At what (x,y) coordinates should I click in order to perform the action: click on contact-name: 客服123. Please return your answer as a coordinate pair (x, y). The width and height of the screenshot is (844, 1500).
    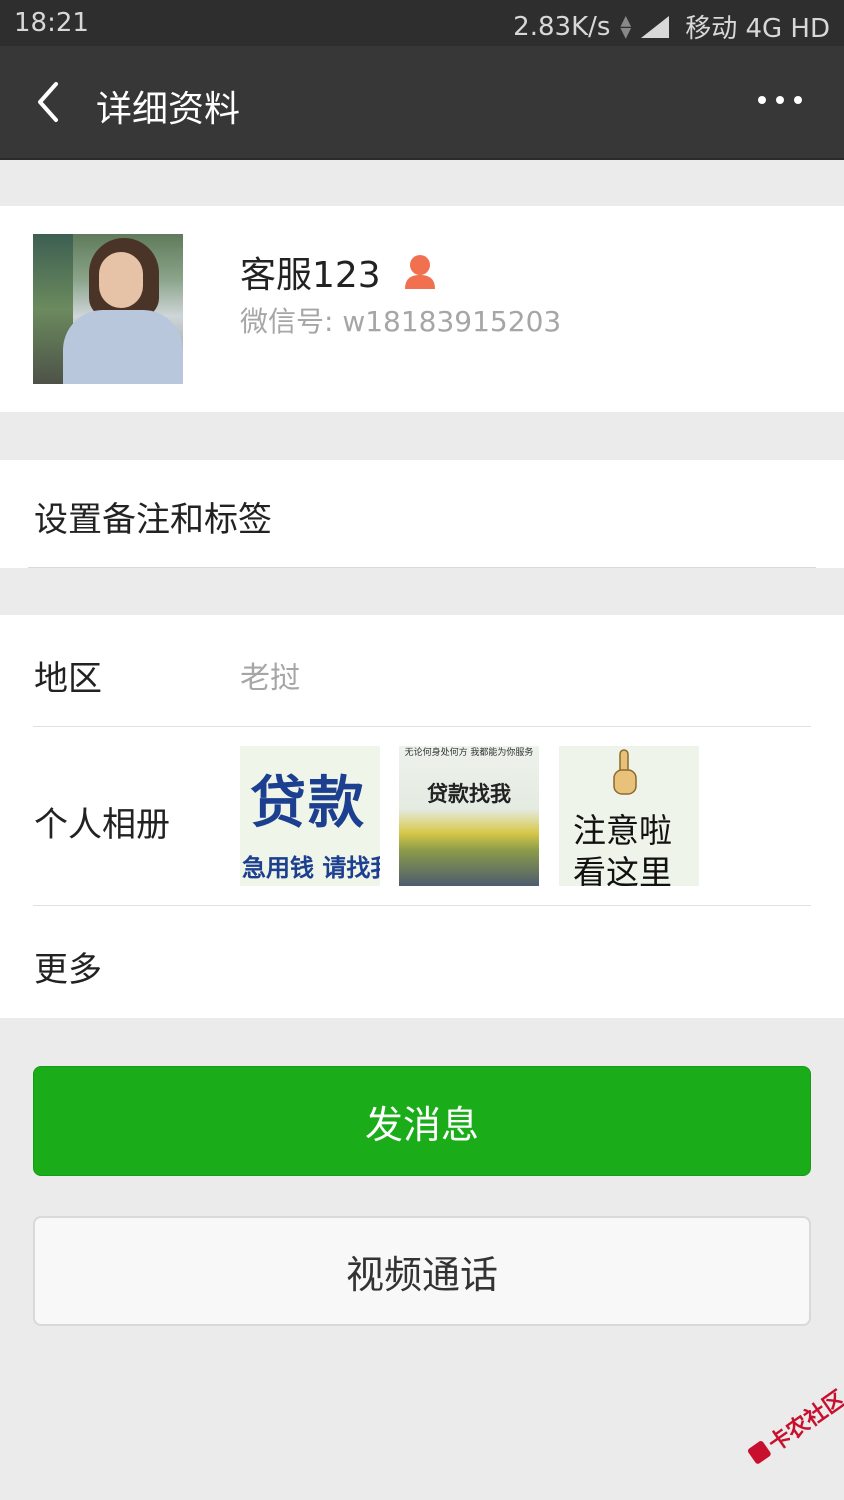
    Looking at the image, I should click on (310, 275).